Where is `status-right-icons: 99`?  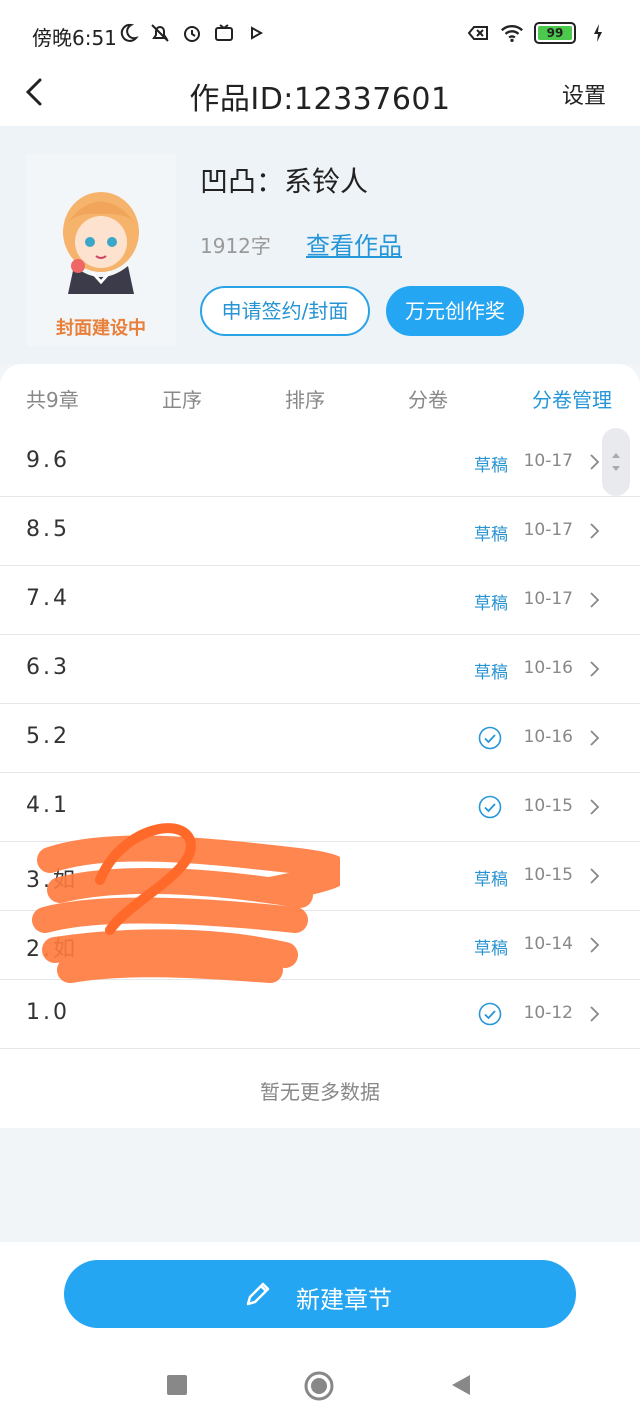 status-right-icons: 99 is located at coordinates (538, 33).